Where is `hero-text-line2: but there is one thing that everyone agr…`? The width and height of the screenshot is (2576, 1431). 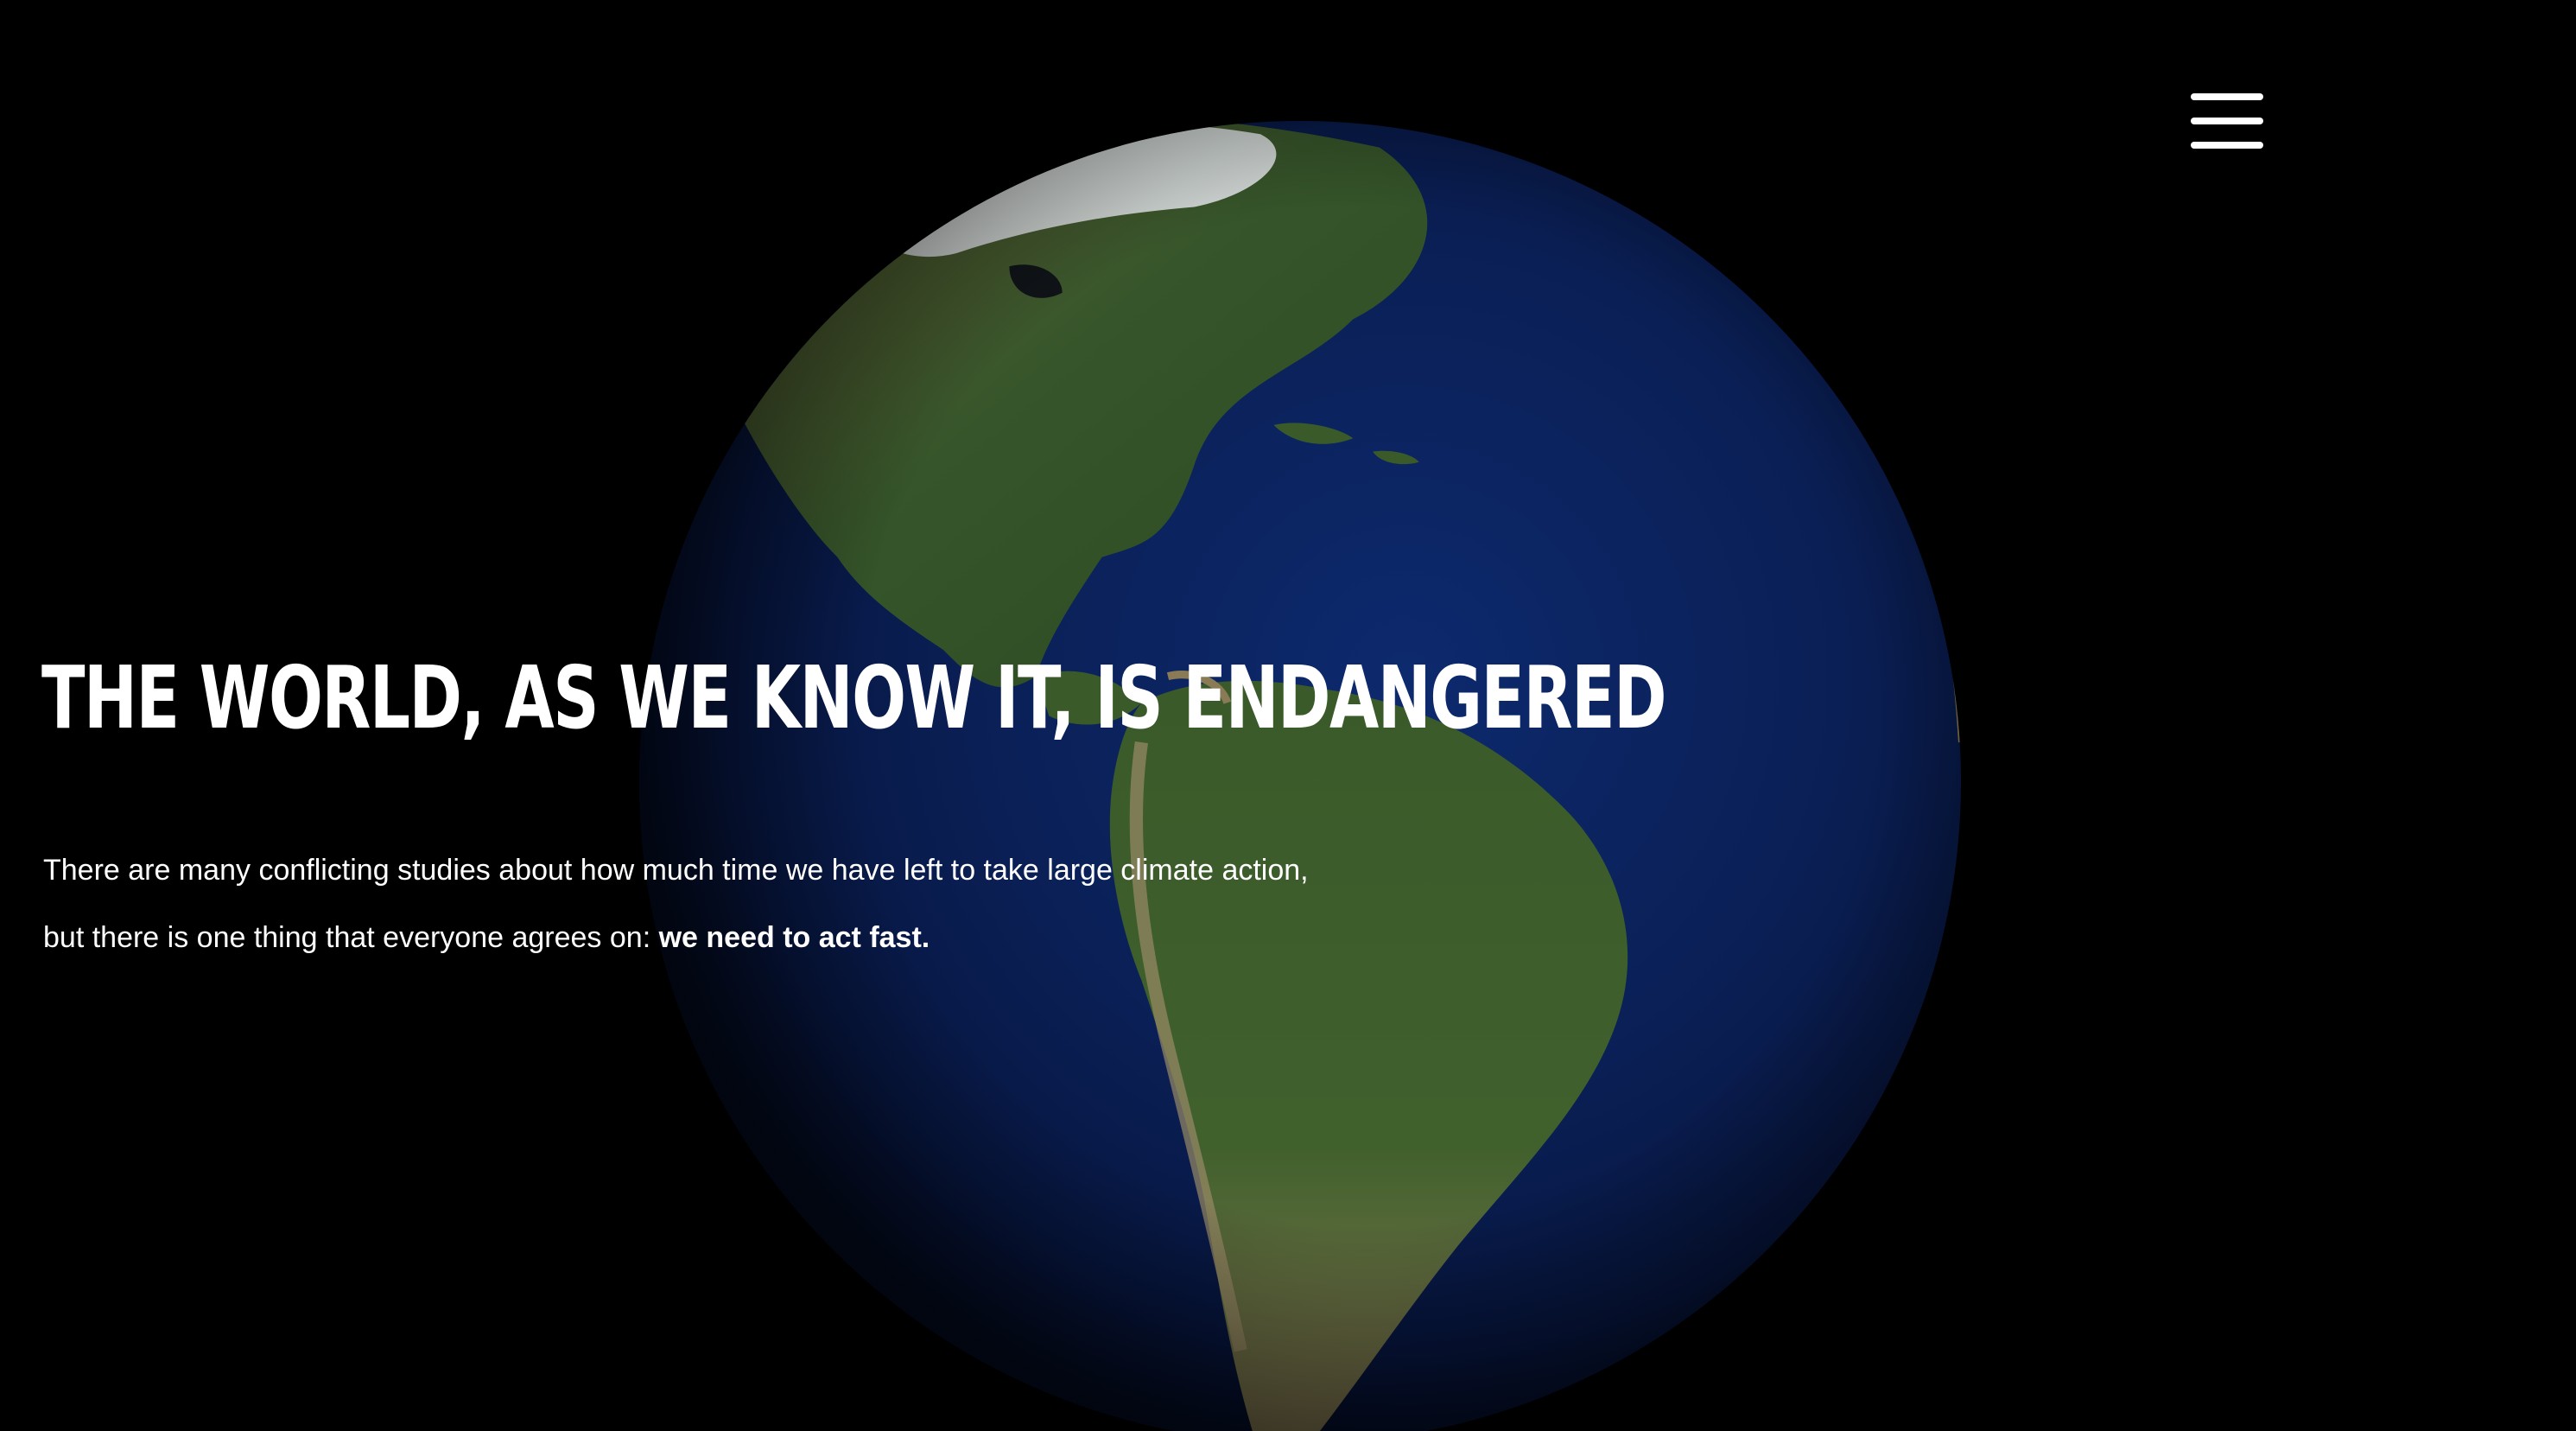
hero-text-line2: but there is one thing that everyone agr… is located at coordinates (351, 937).